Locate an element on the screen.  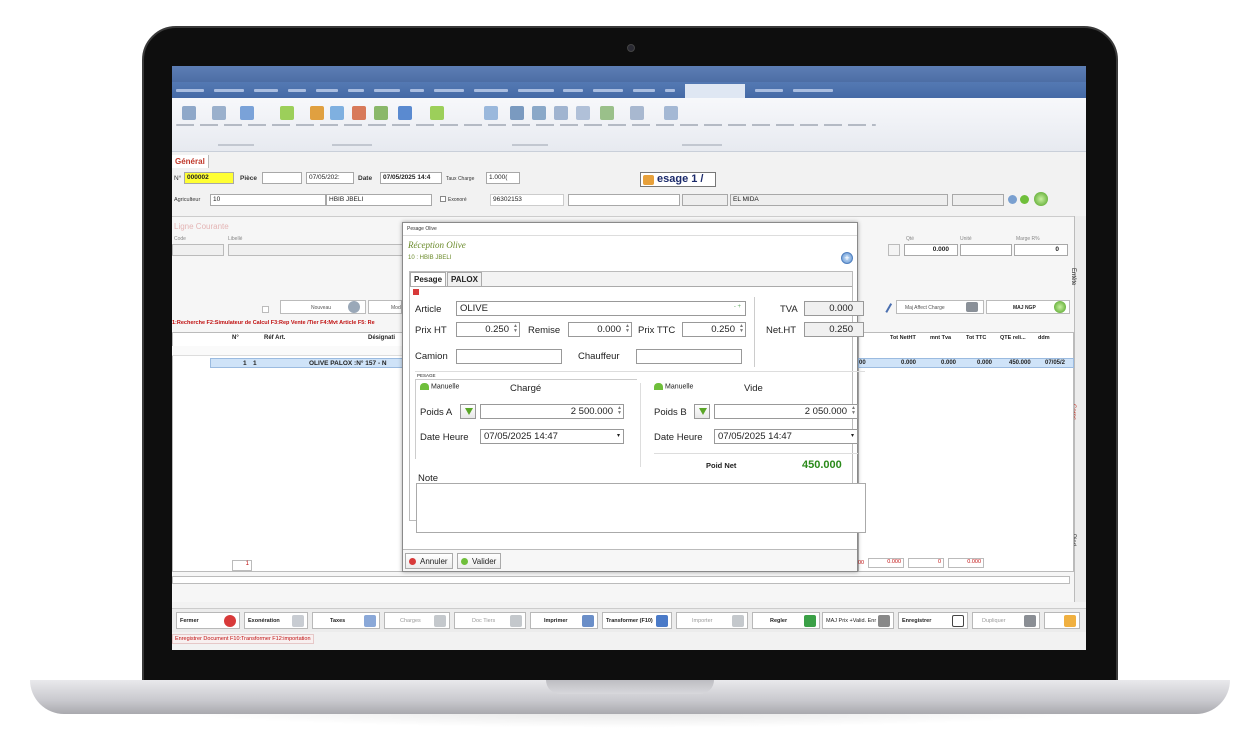
city-field: EL MIDA is located at coordinates (839, 200).